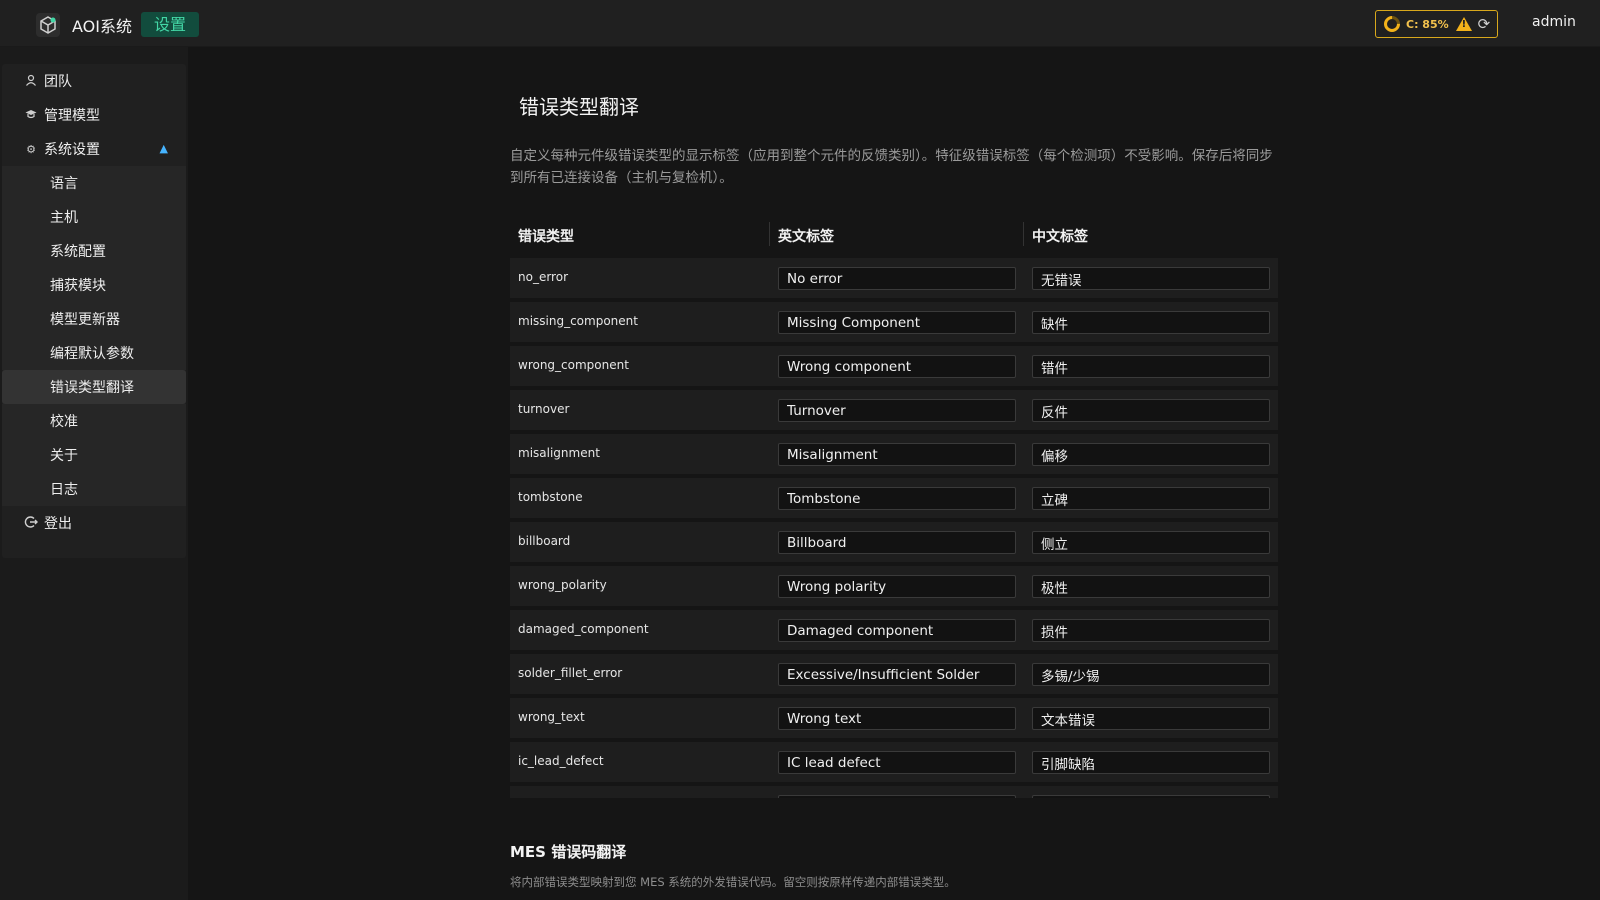 The height and width of the screenshot is (900, 1600). Describe the element at coordinates (94, 217) in the screenshot. I see `sidebar-subitem-host: 主机` at that location.